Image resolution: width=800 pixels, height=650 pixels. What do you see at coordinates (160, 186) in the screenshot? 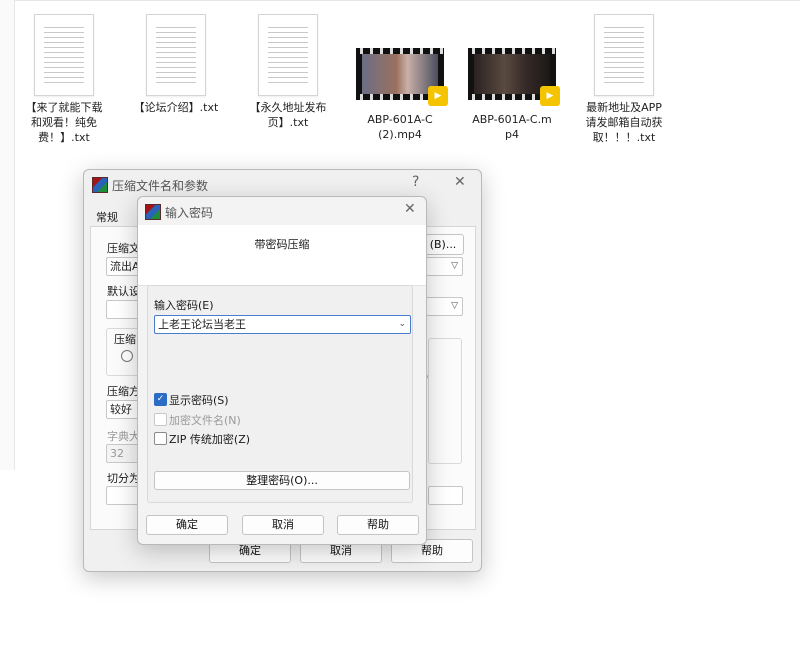
I see `dialog-title: 压缩文件名和参数` at bounding box center [160, 186].